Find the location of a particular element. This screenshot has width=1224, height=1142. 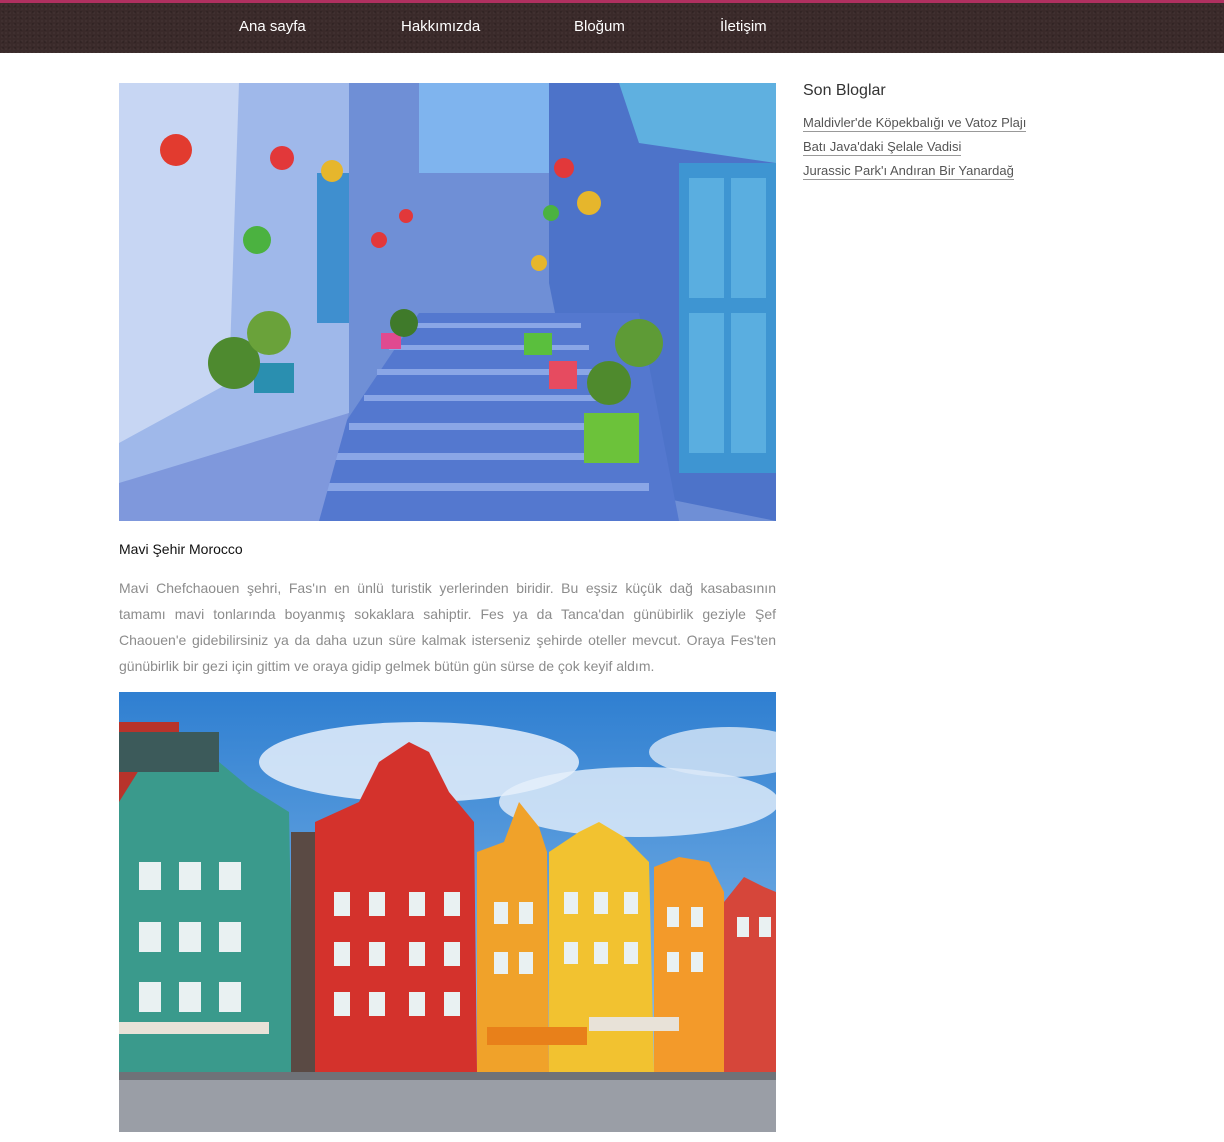

nav-contact-link: İletişim is located at coordinates (743, 26).